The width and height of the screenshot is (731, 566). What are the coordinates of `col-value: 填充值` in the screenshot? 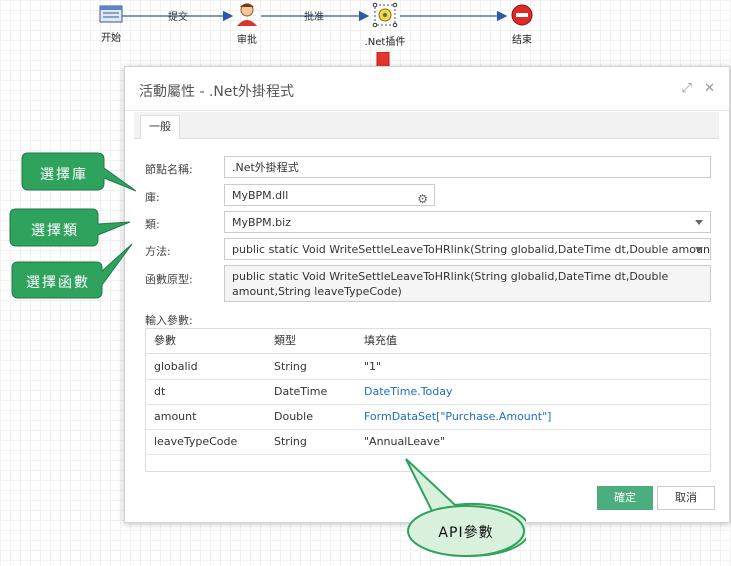 It's located at (380, 340).